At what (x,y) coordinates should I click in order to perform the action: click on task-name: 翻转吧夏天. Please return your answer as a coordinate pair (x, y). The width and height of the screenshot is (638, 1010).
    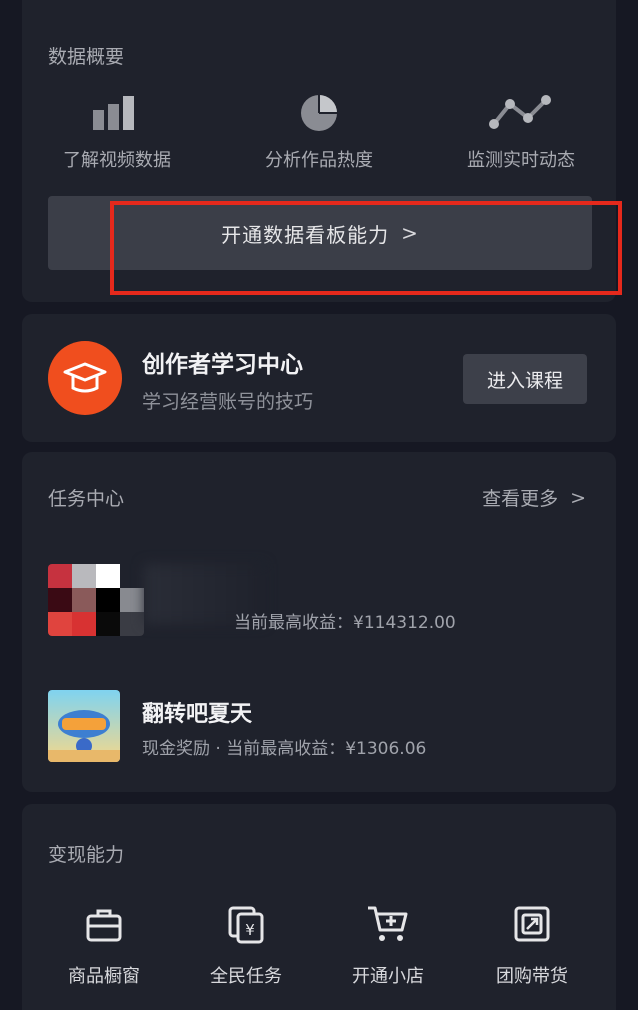
    Looking at the image, I should click on (197, 714).